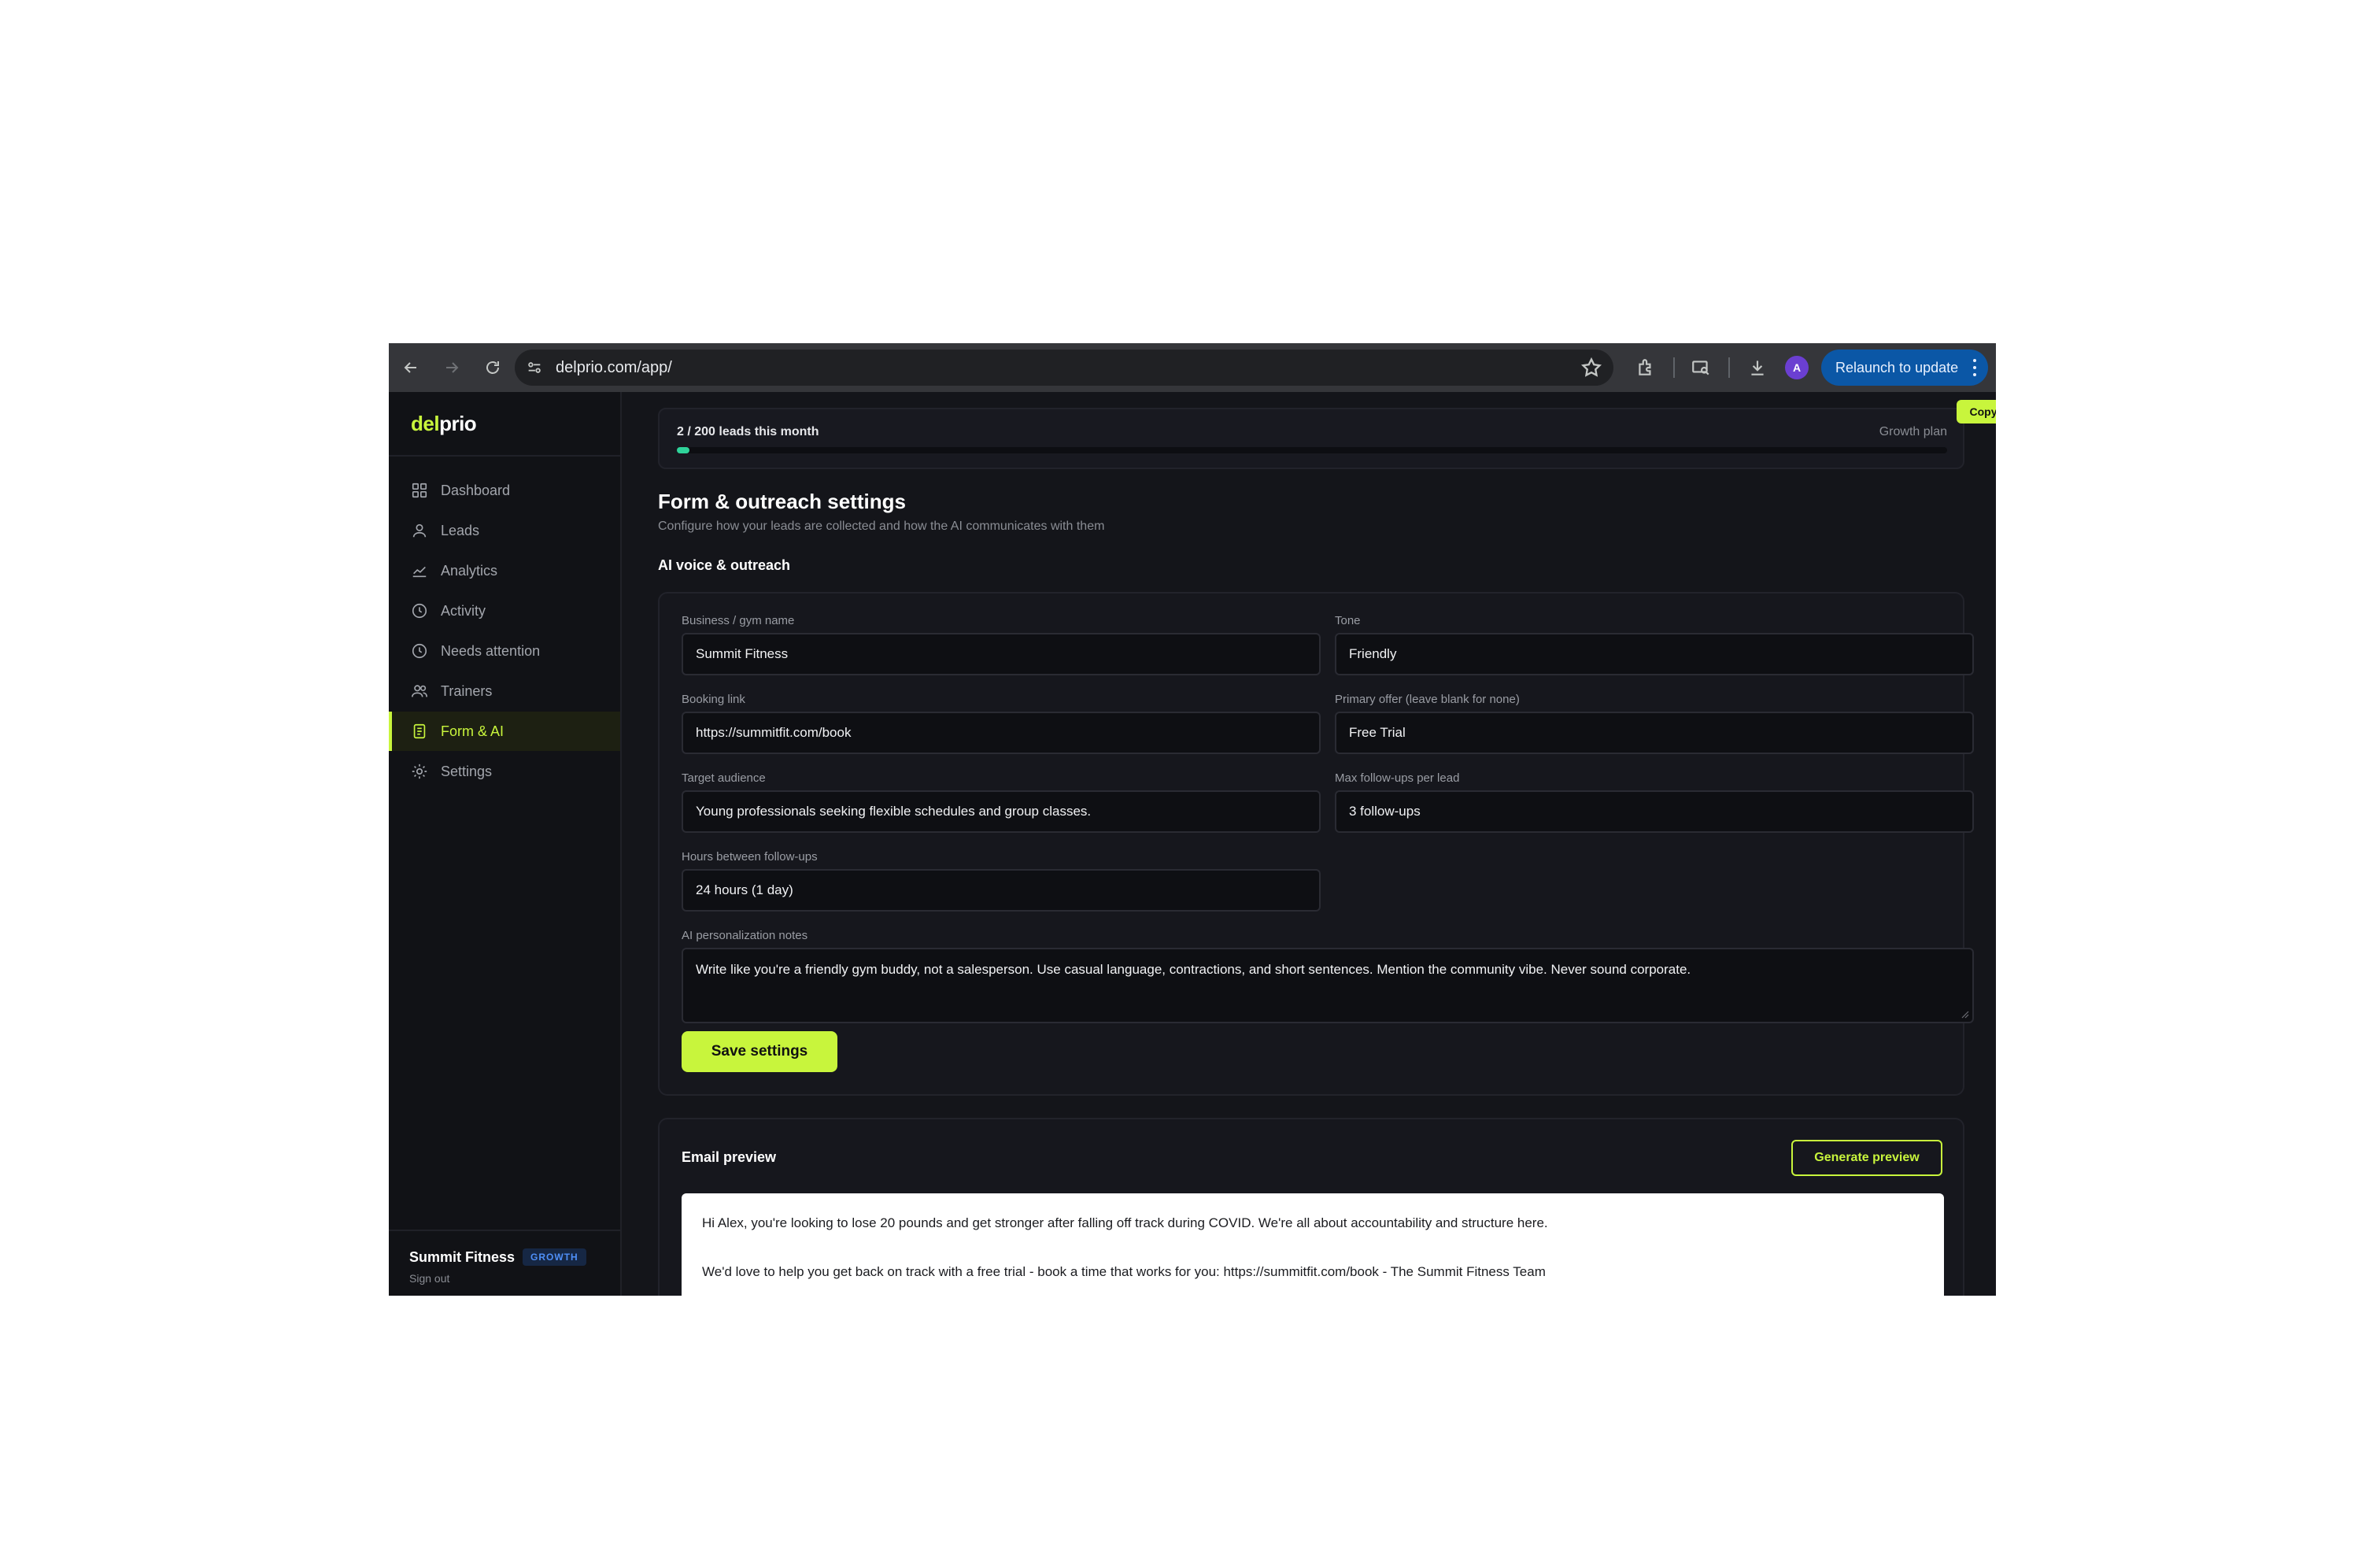 This screenshot has height=1546, width=2380. I want to click on hours-between-select: 24 hours (1 day), so click(1002, 891).